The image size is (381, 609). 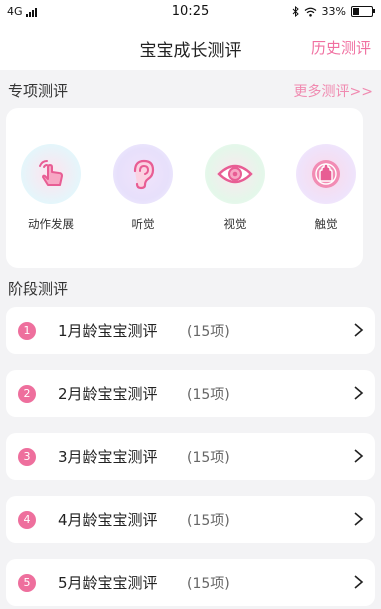 What do you see at coordinates (190, 47) in the screenshot?
I see `nav-bar: 宝宝成长测评 历史测评` at bounding box center [190, 47].